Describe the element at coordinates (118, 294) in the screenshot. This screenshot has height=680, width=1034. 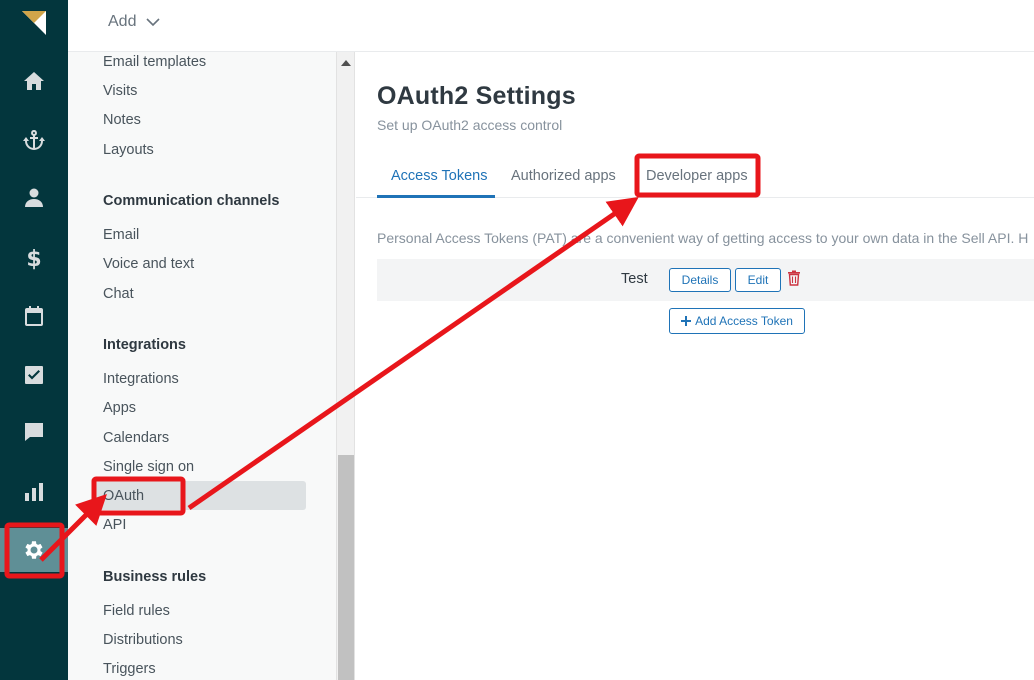
I see `sidebar-item-chat: Chat` at that location.